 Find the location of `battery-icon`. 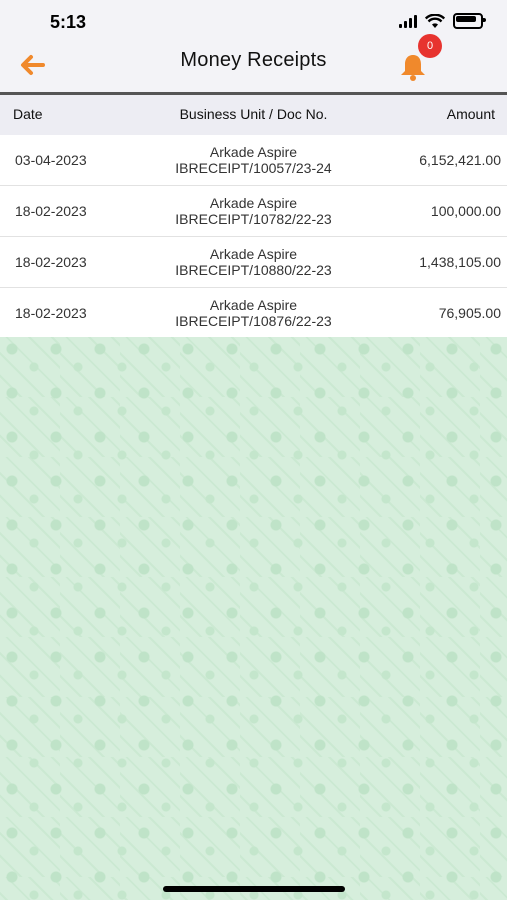

battery-icon is located at coordinates (469, 21).